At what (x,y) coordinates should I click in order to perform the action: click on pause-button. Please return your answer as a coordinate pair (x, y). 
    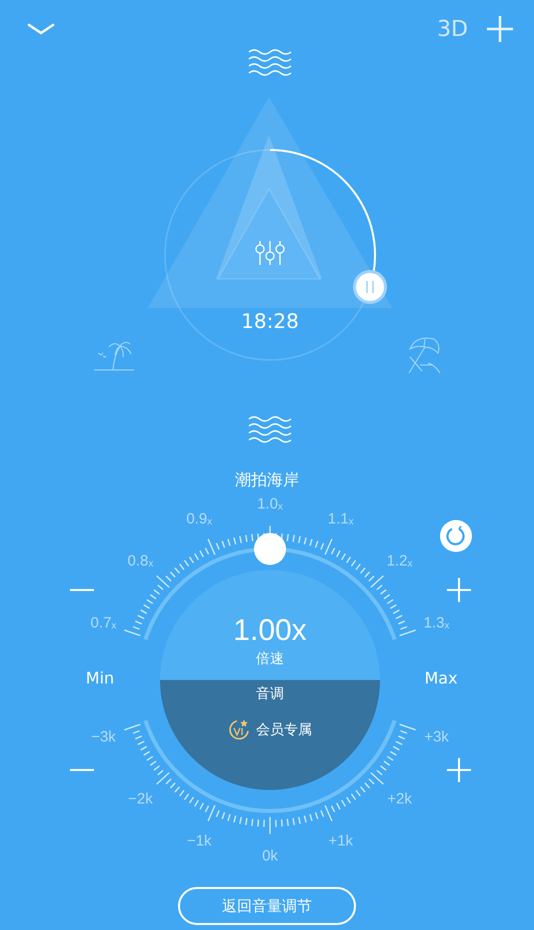
    Looking at the image, I should click on (369, 287).